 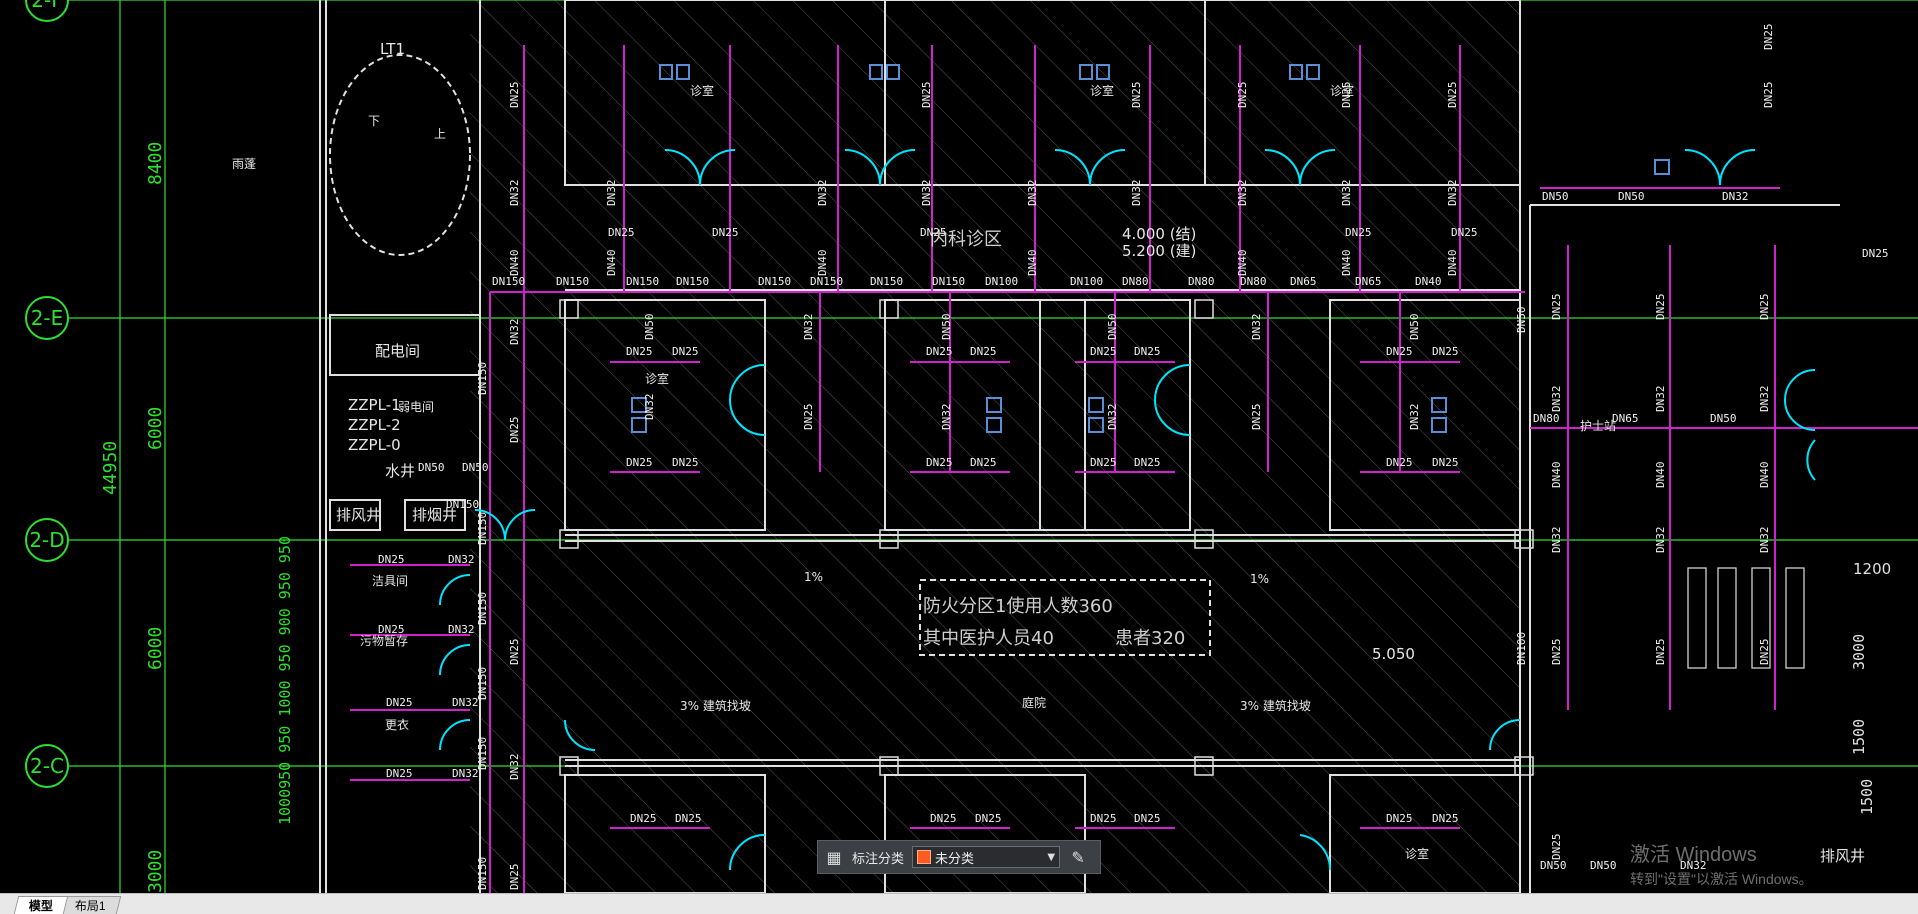 What do you see at coordinates (155, 428) in the screenshot?
I see `dim-6000-a: 6000` at bounding box center [155, 428].